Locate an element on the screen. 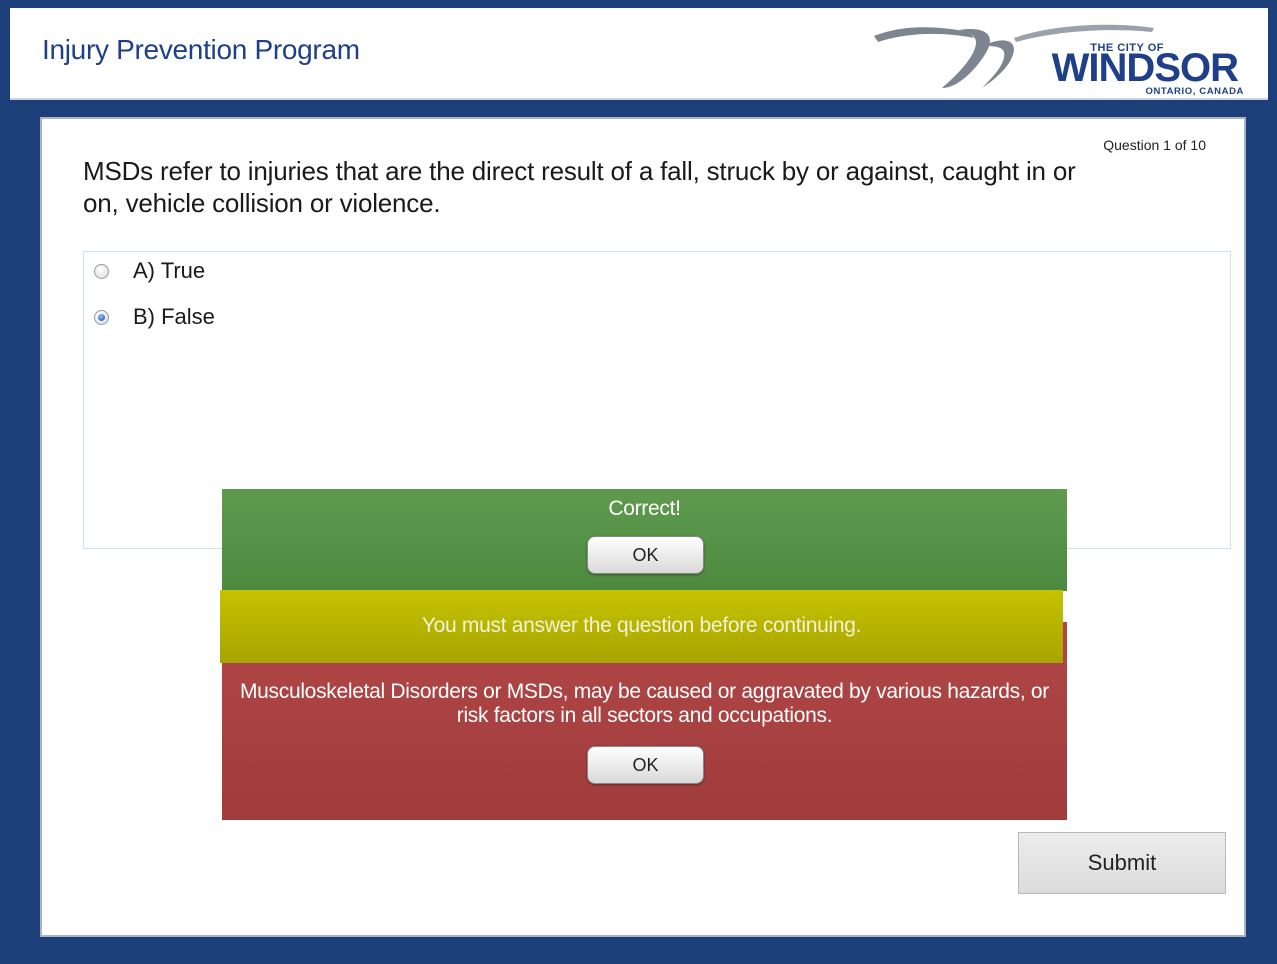 This screenshot has width=1277, height=964. option-label: B) False is located at coordinates (174, 316).